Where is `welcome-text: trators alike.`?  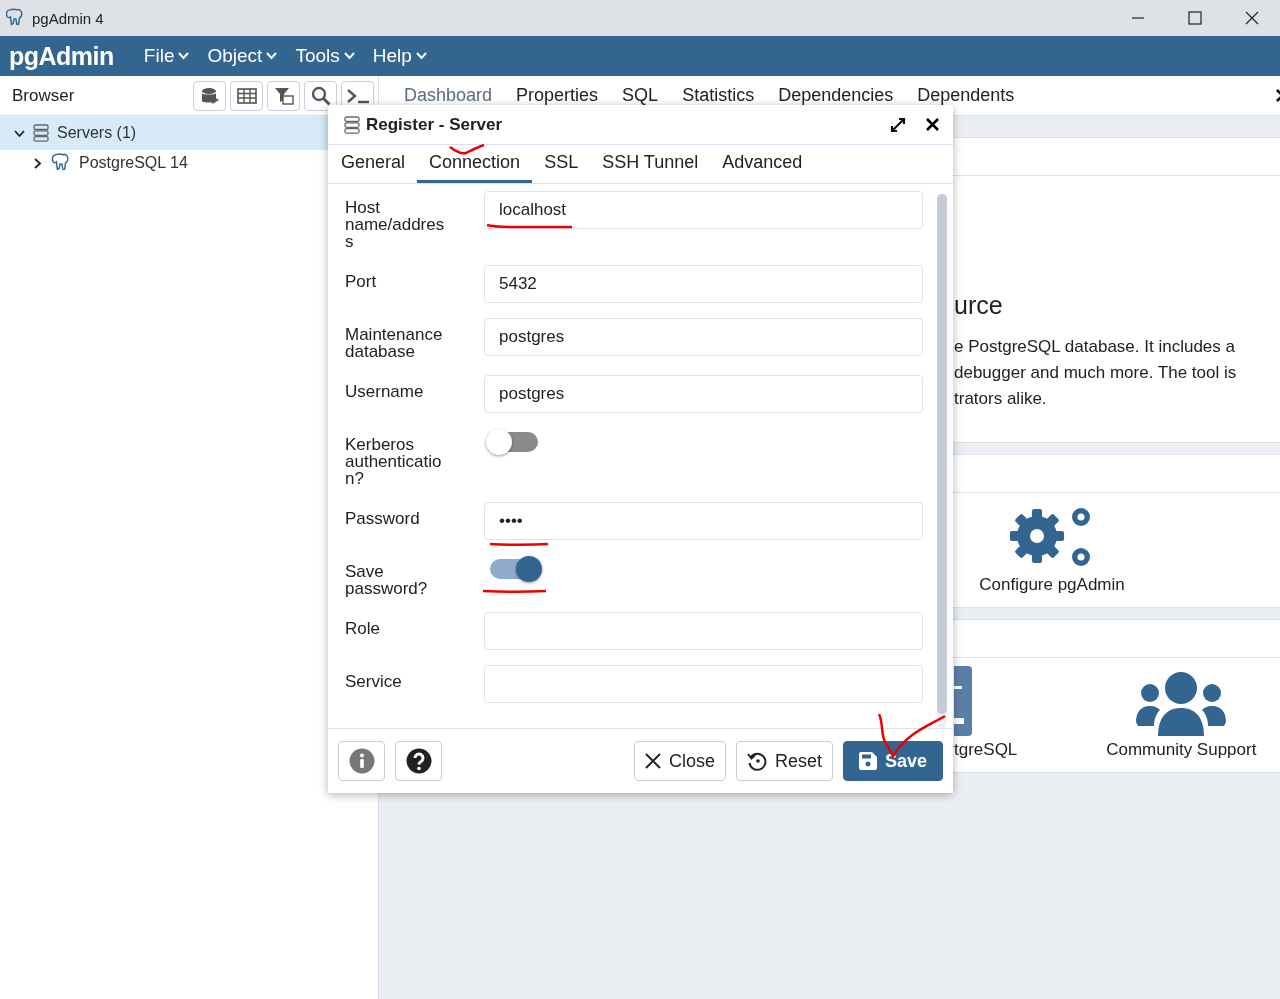
welcome-text: trators alike. is located at coordinates (1001, 399).